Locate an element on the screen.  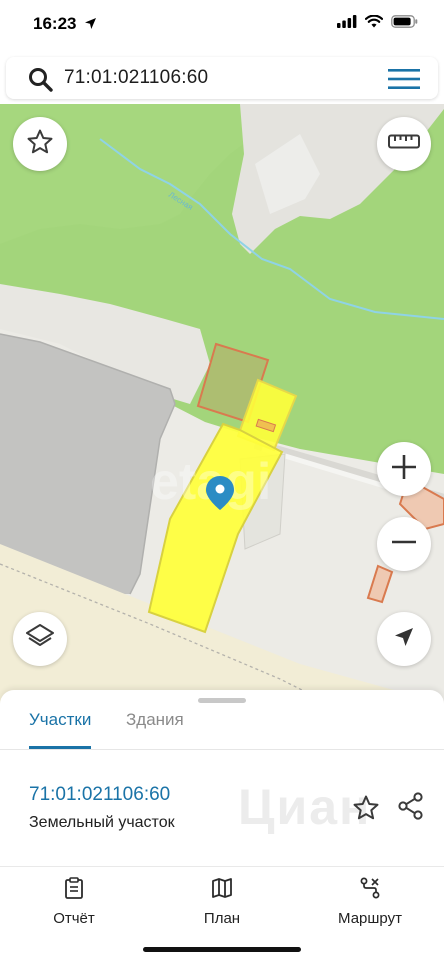
location-arrow-icon is located at coordinates (90, 25).